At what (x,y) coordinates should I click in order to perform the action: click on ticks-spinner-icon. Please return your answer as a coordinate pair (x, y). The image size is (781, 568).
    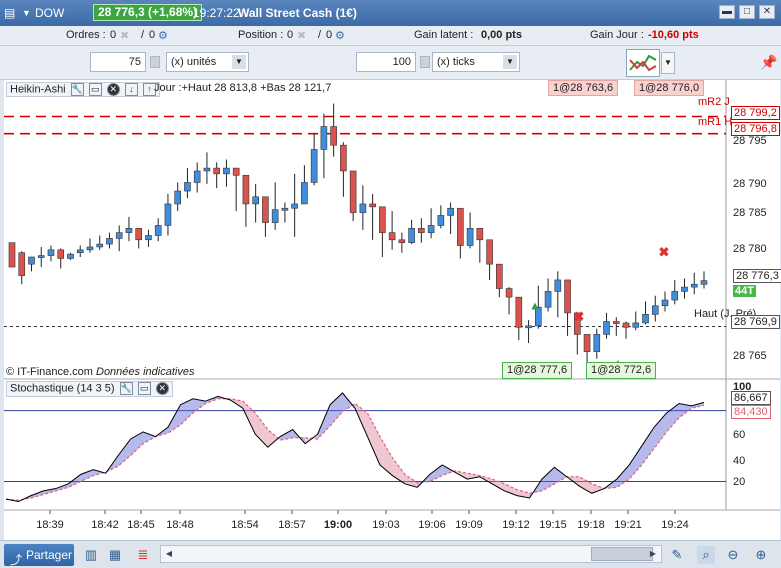
    Looking at the image, I should click on (425, 62).